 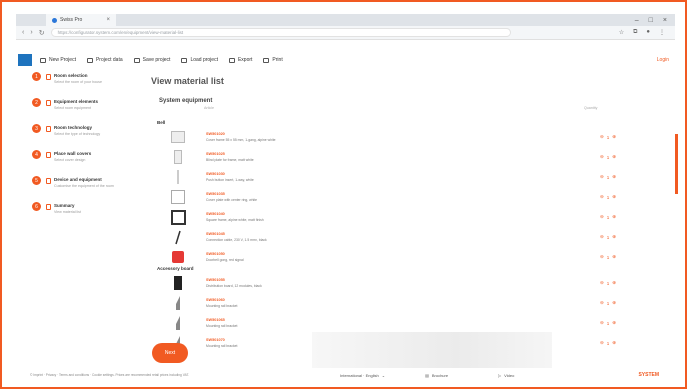 What do you see at coordinates (662, 32) in the screenshot?
I see `menu-icon: ⋮` at bounding box center [662, 32].